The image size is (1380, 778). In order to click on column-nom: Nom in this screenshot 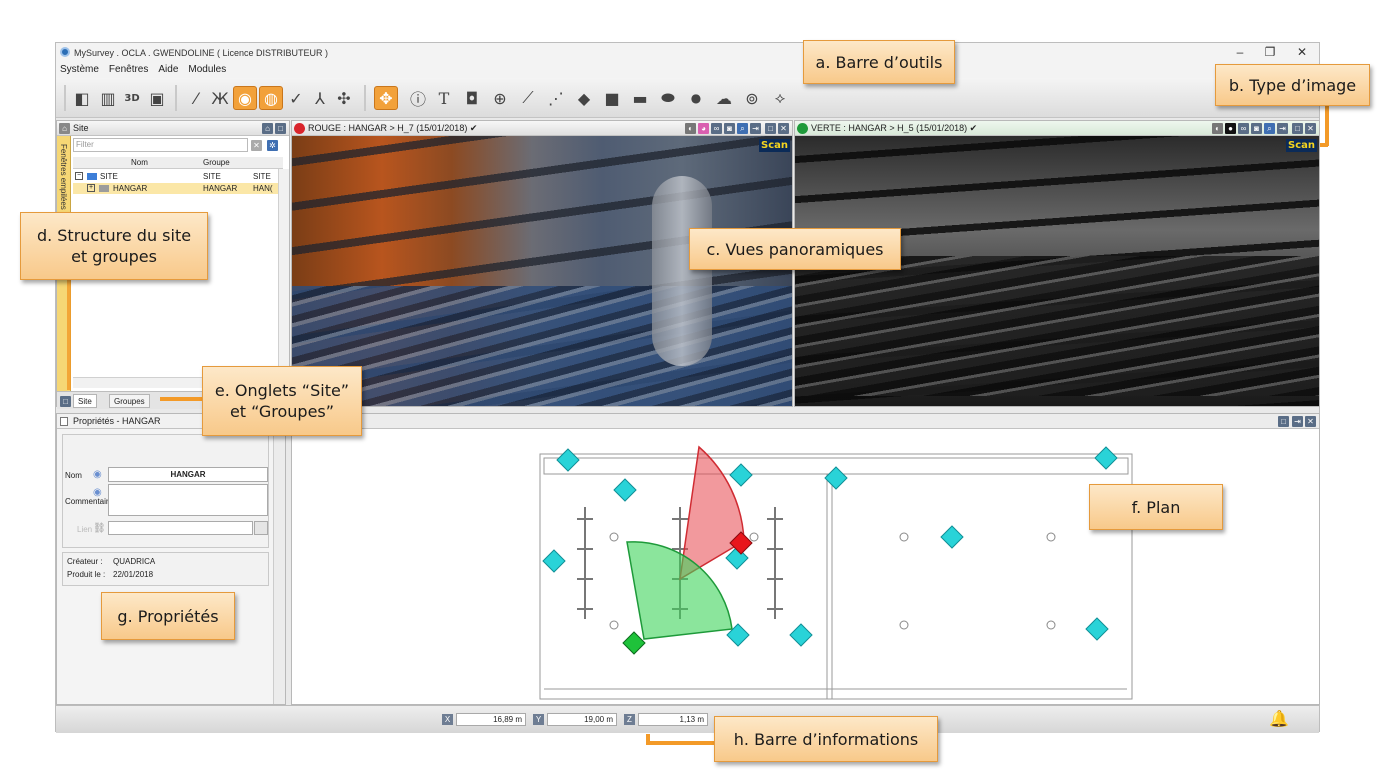, I will do `click(139, 162)`.